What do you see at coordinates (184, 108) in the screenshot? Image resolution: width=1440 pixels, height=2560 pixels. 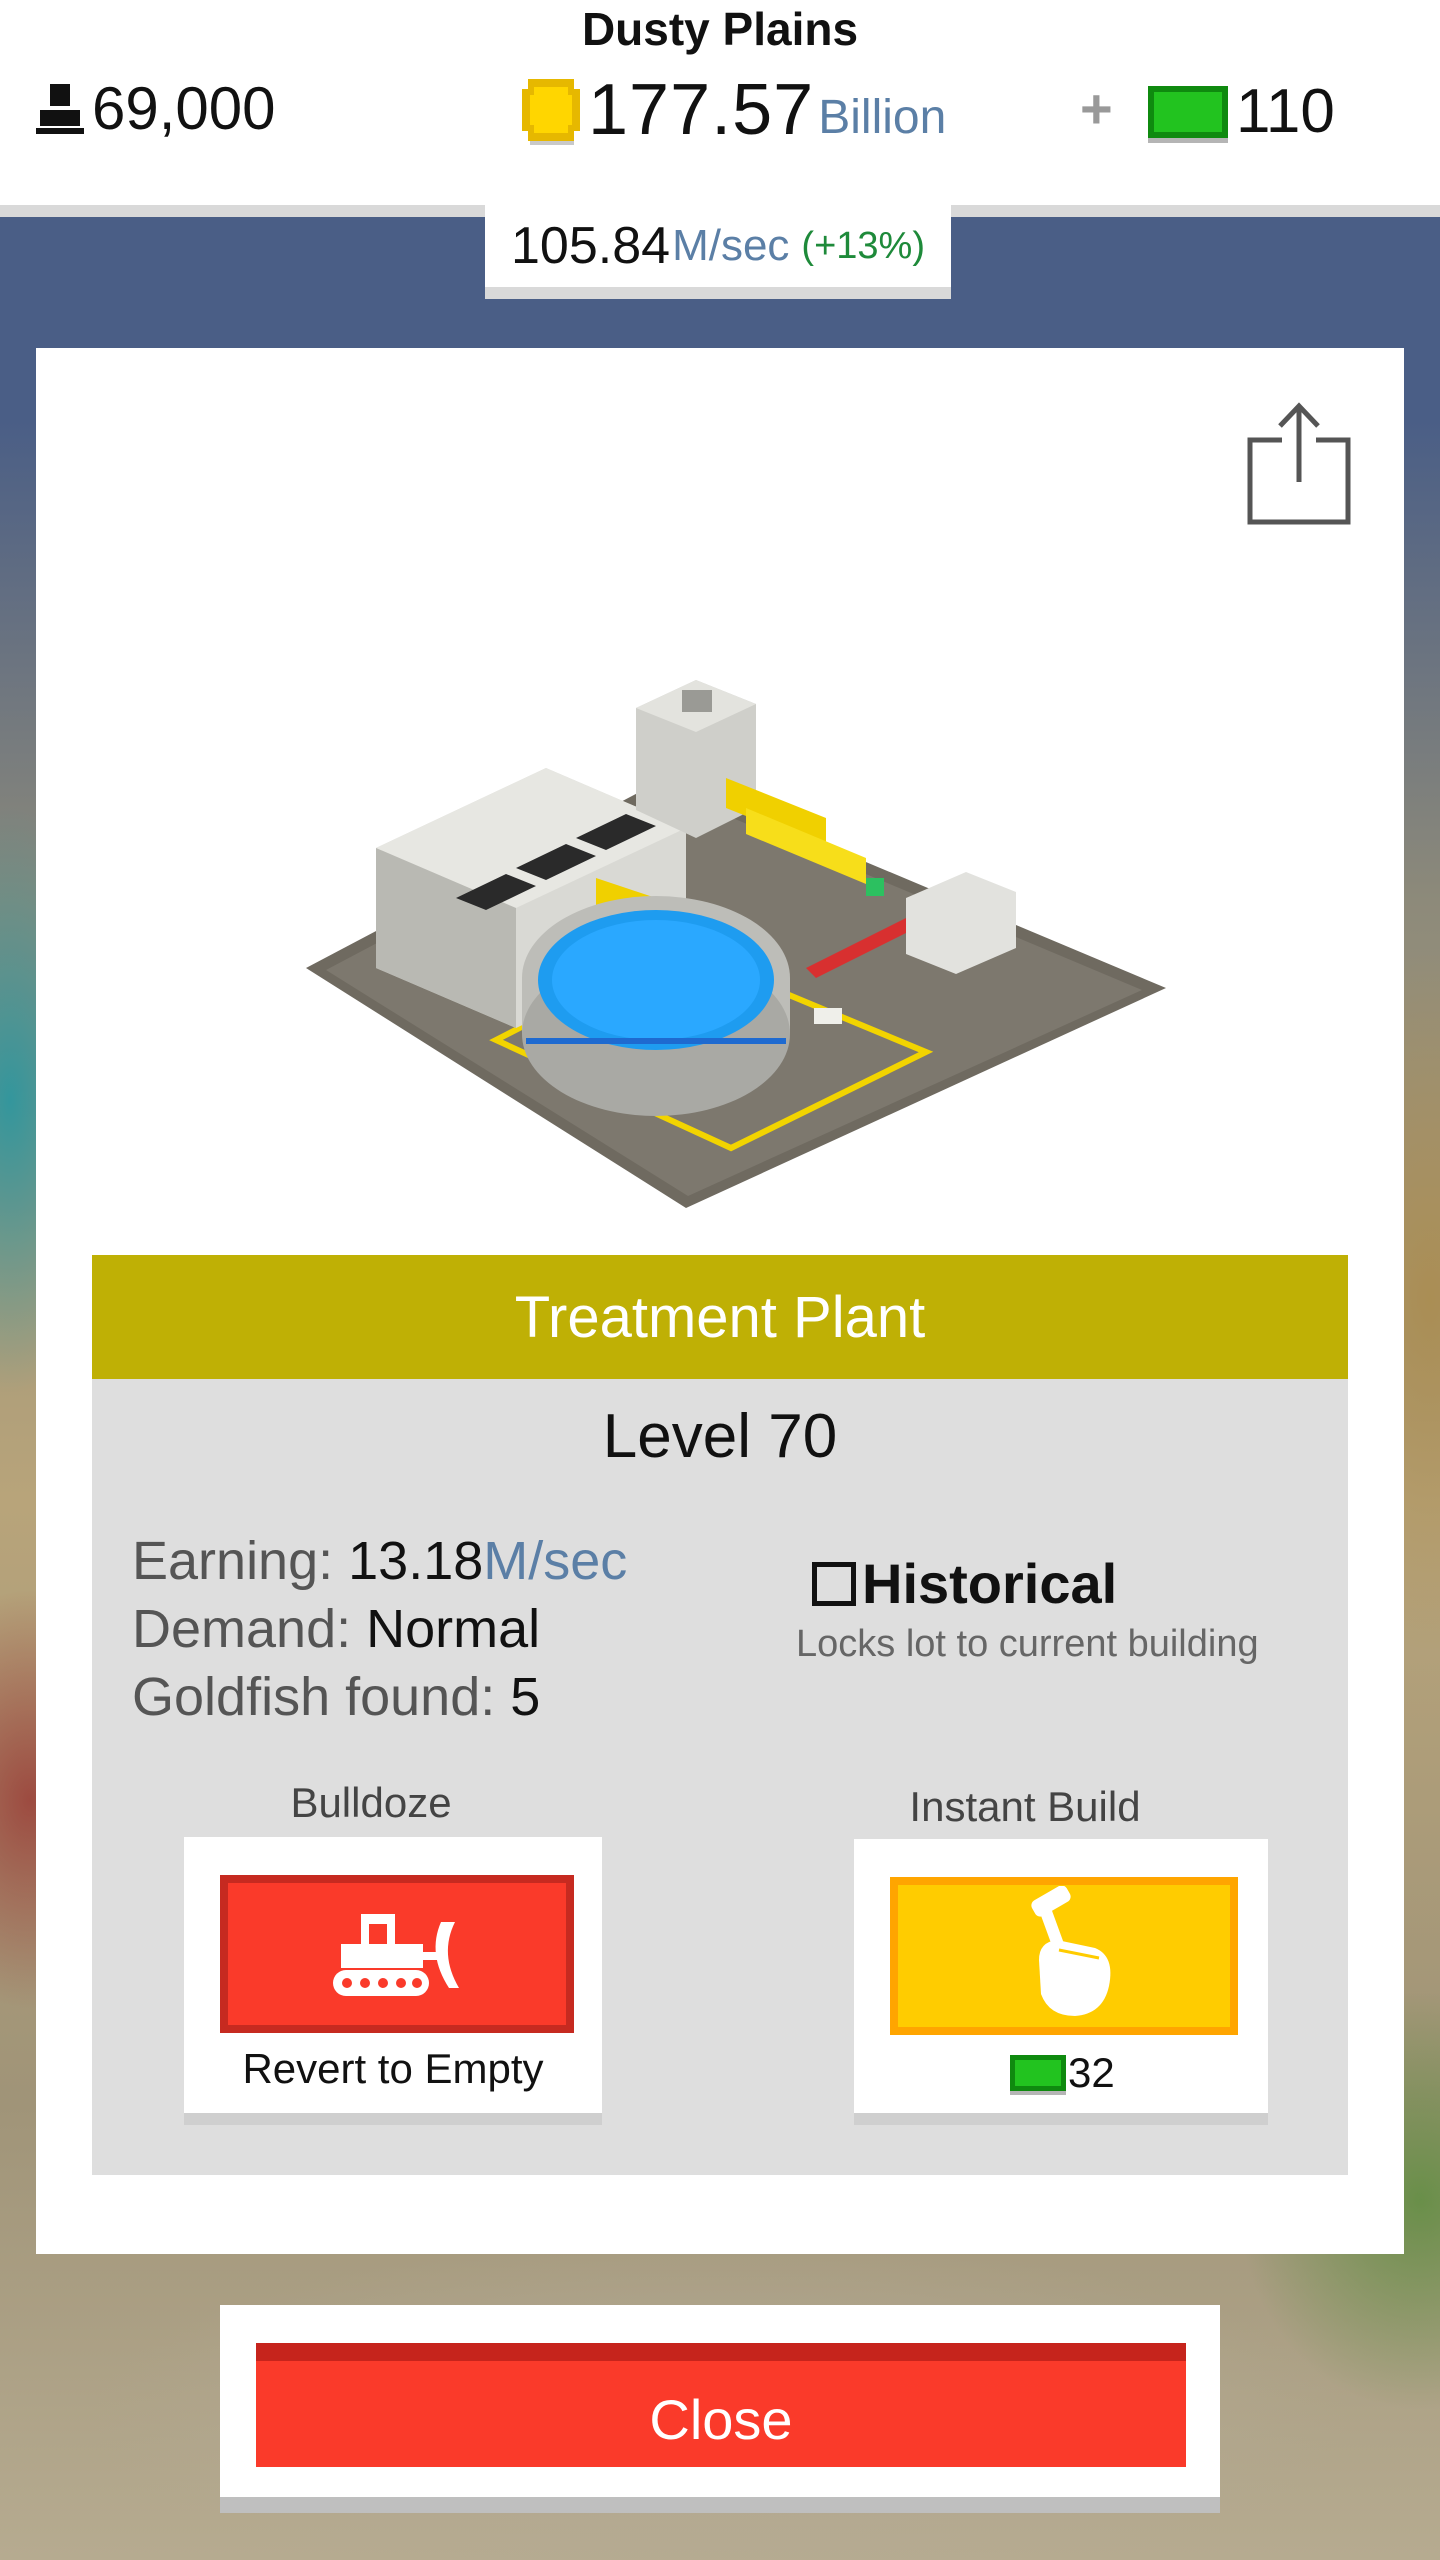 I see `population-value: 69,000` at bounding box center [184, 108].